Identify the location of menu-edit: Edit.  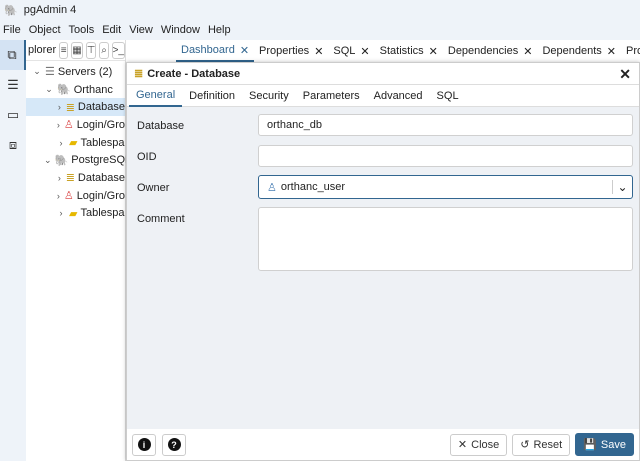
(111, 30).